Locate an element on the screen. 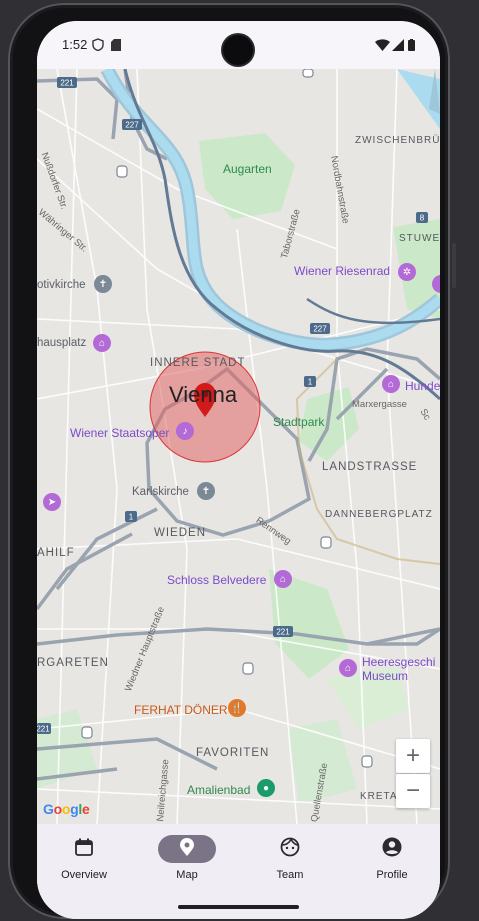  nav-item-overview: Overview is located at coordinates (85, 859).